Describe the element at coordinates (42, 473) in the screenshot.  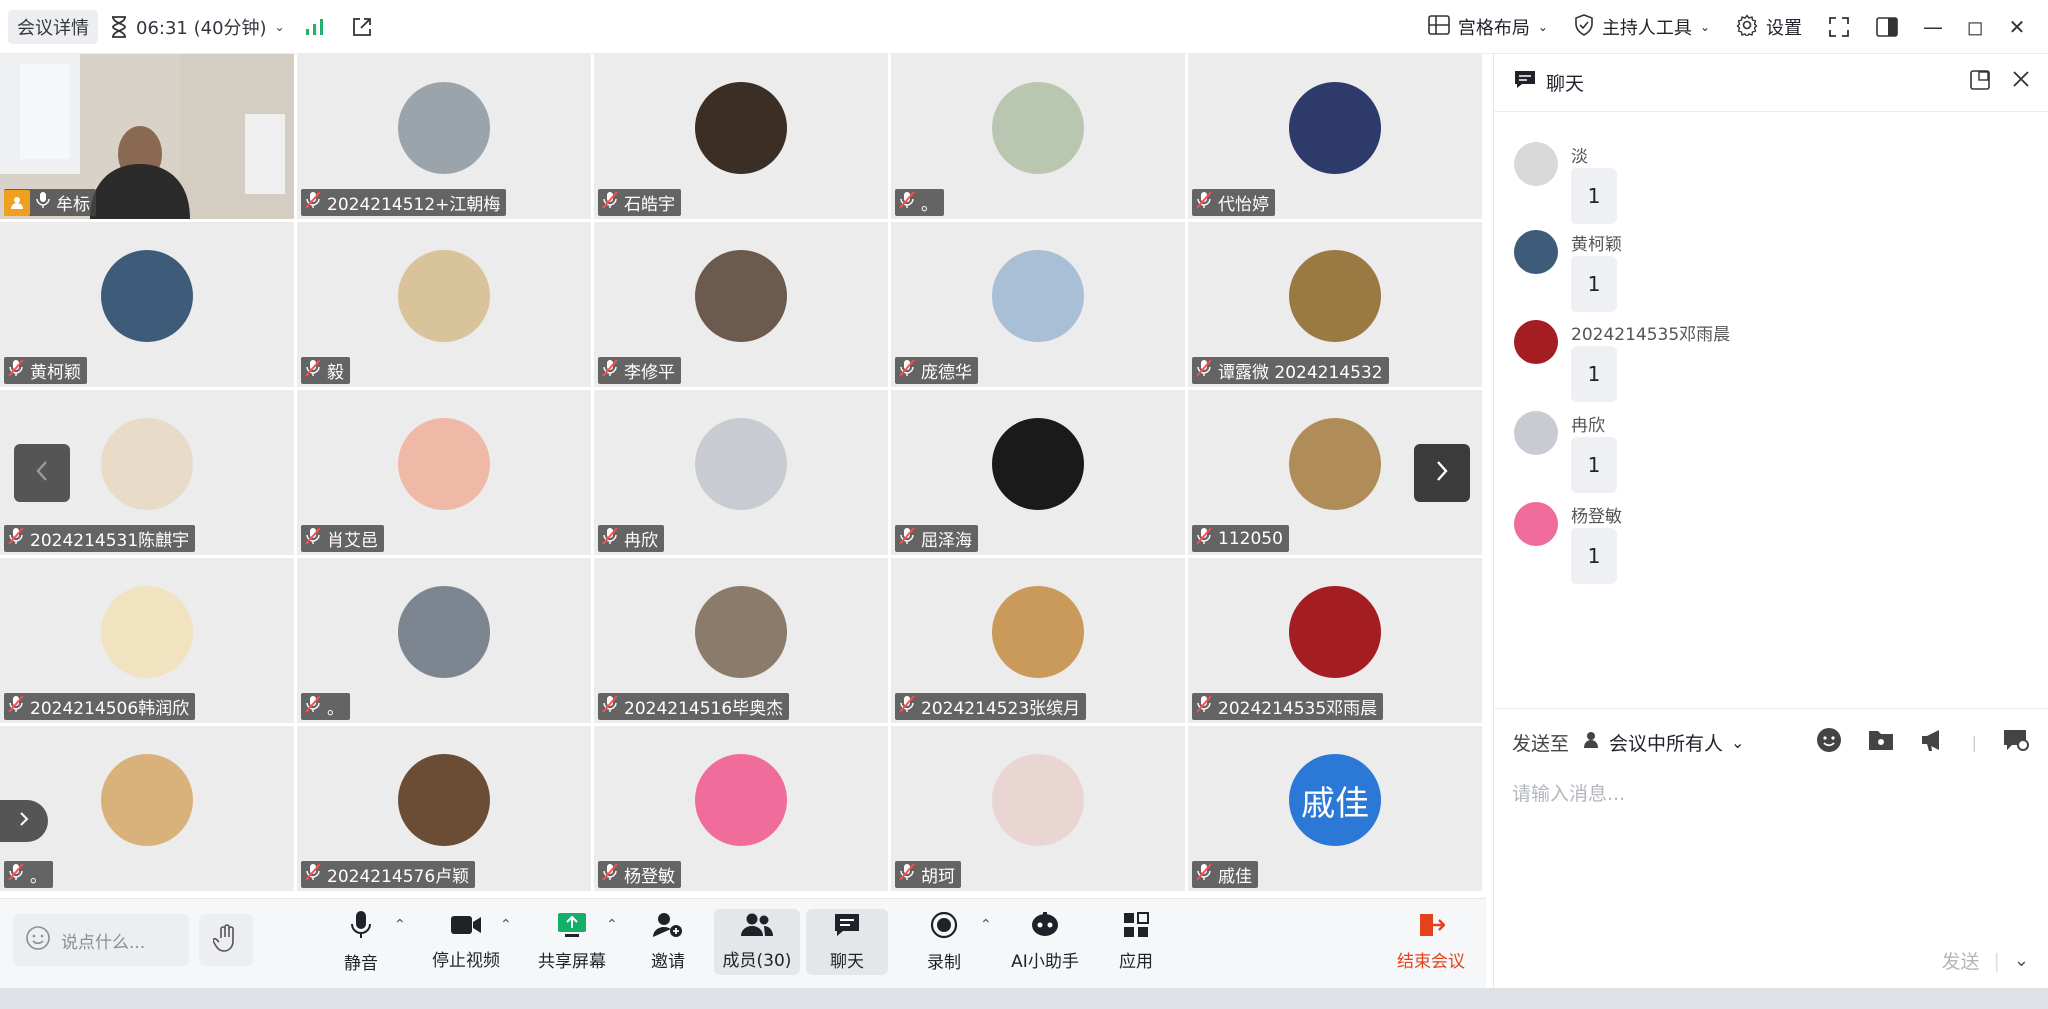
I see `prev-page-button` at that location.